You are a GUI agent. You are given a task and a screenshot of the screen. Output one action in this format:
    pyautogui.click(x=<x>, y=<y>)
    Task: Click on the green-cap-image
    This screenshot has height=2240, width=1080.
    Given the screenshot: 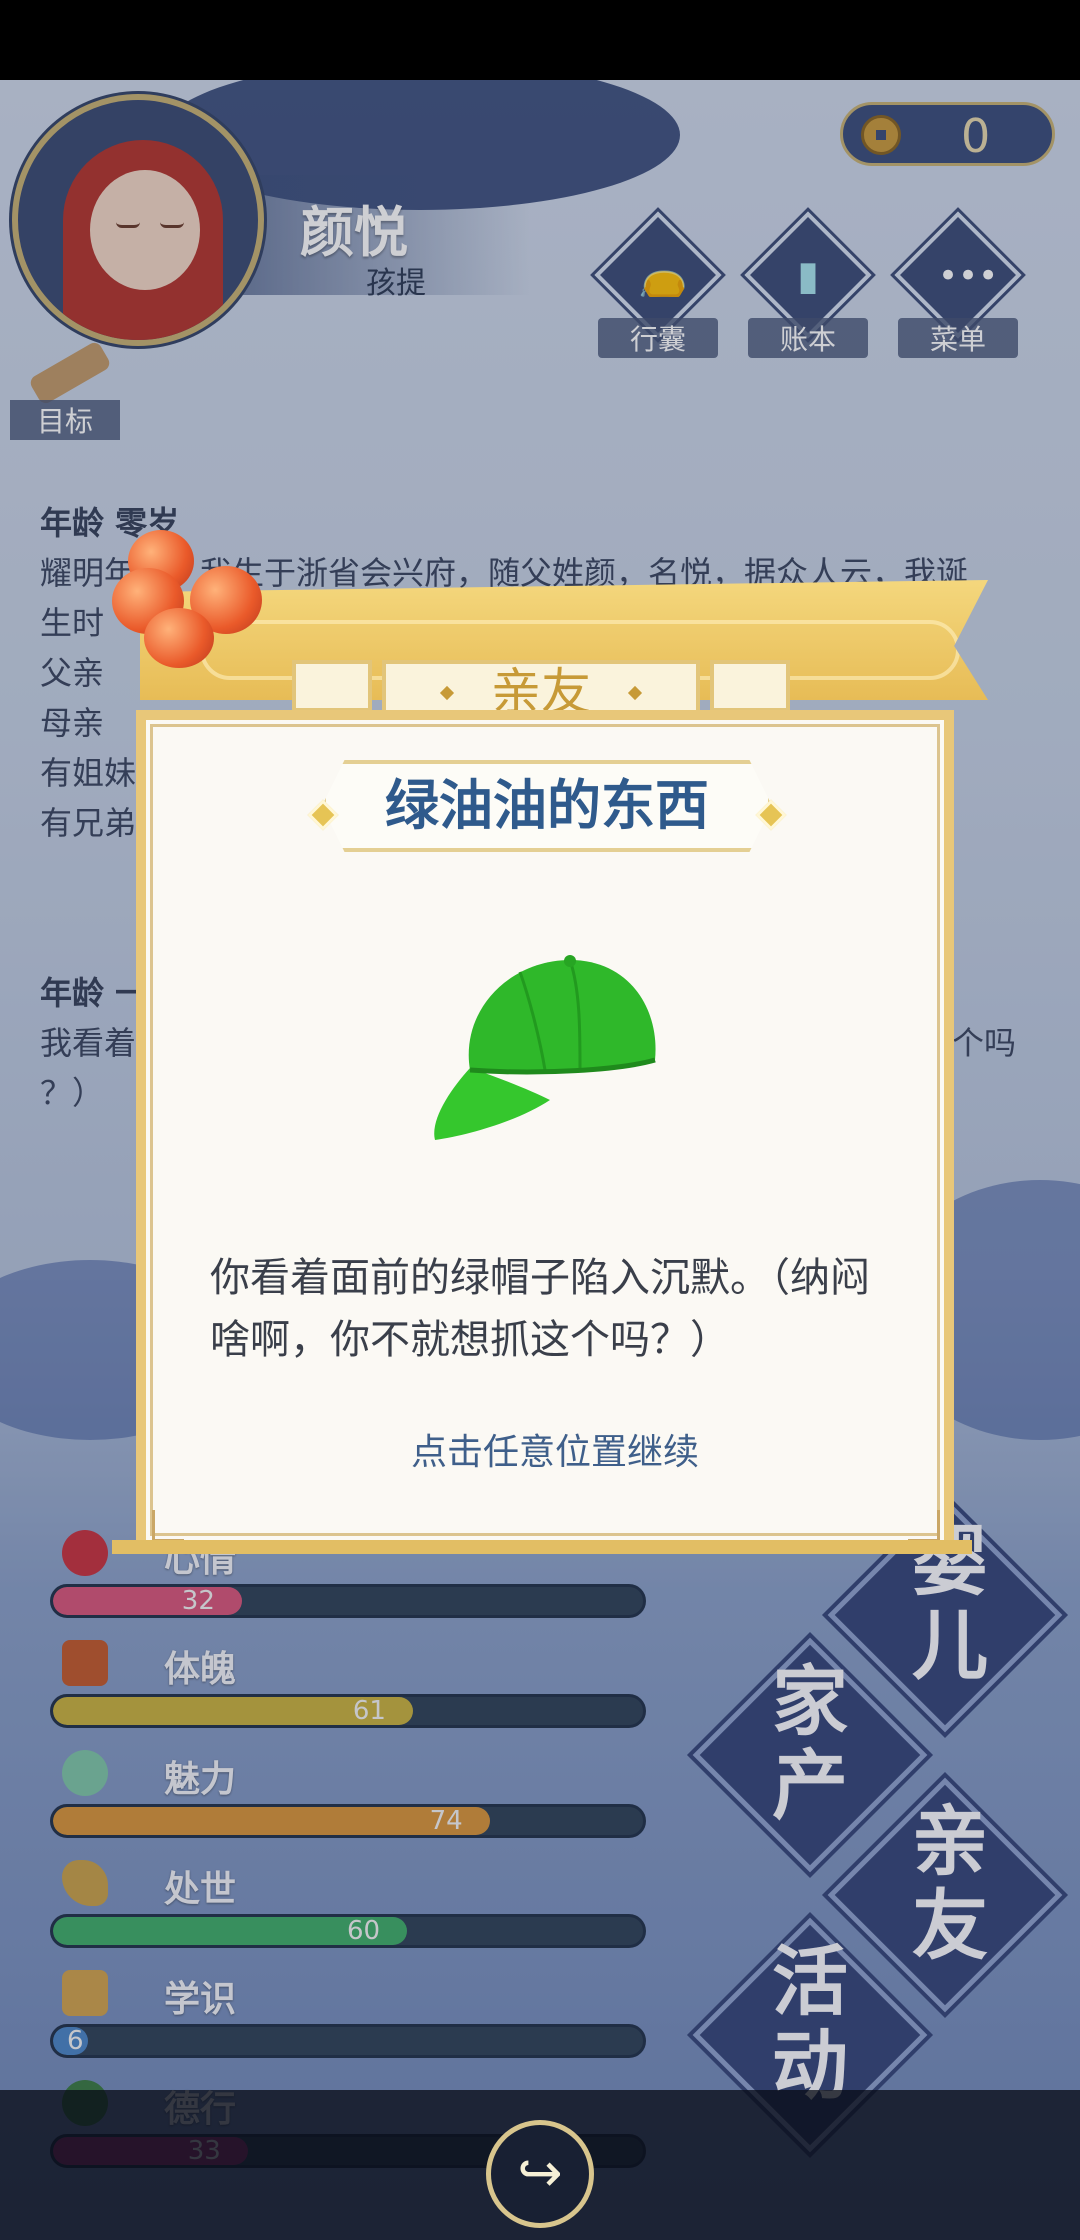 What is the action you would take?
    pyautogui.click(x=545, y=1047)
    